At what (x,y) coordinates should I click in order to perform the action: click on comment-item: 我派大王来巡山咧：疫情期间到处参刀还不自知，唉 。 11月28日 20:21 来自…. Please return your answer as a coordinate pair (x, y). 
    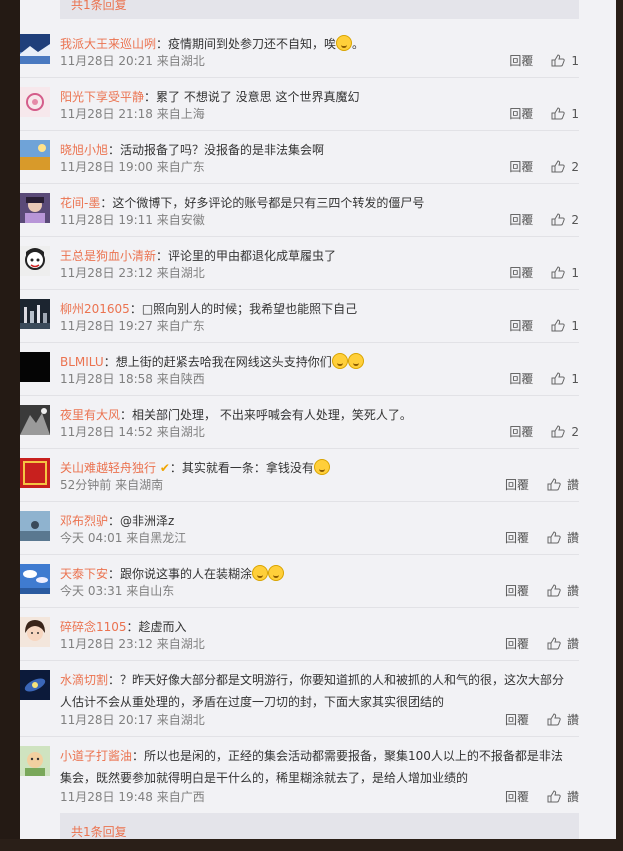
    Looking at the image, I should click on (299, 51).